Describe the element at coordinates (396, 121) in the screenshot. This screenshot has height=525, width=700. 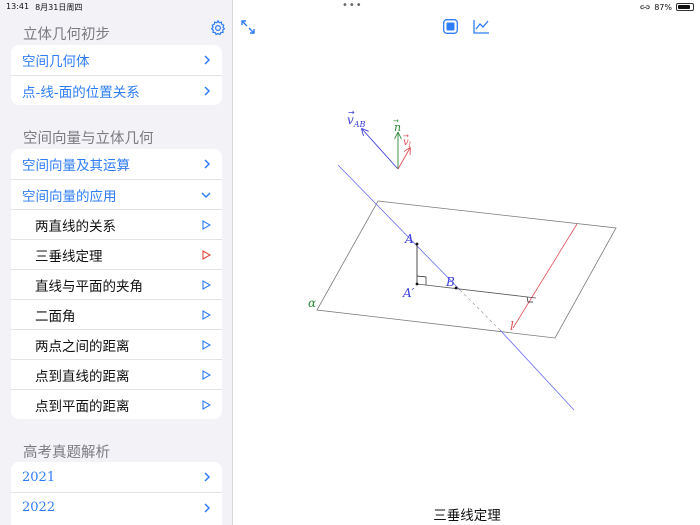
I see `vector-arrow-n: →` at that location.